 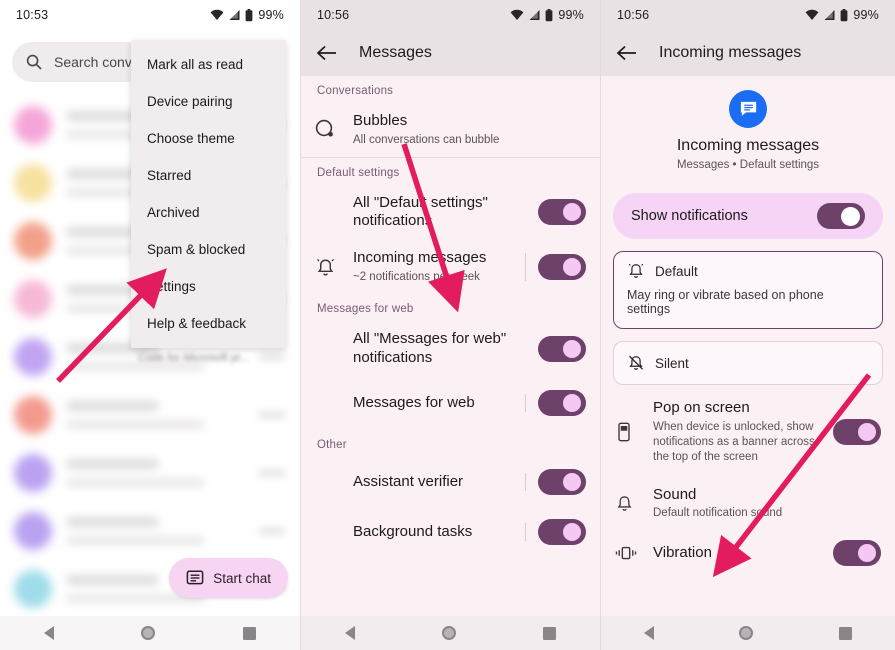 What do you see at coordinates (242, 578) in the screenshot?
I see `start-chat-label: Start chat` at bounding box center [242, 578].